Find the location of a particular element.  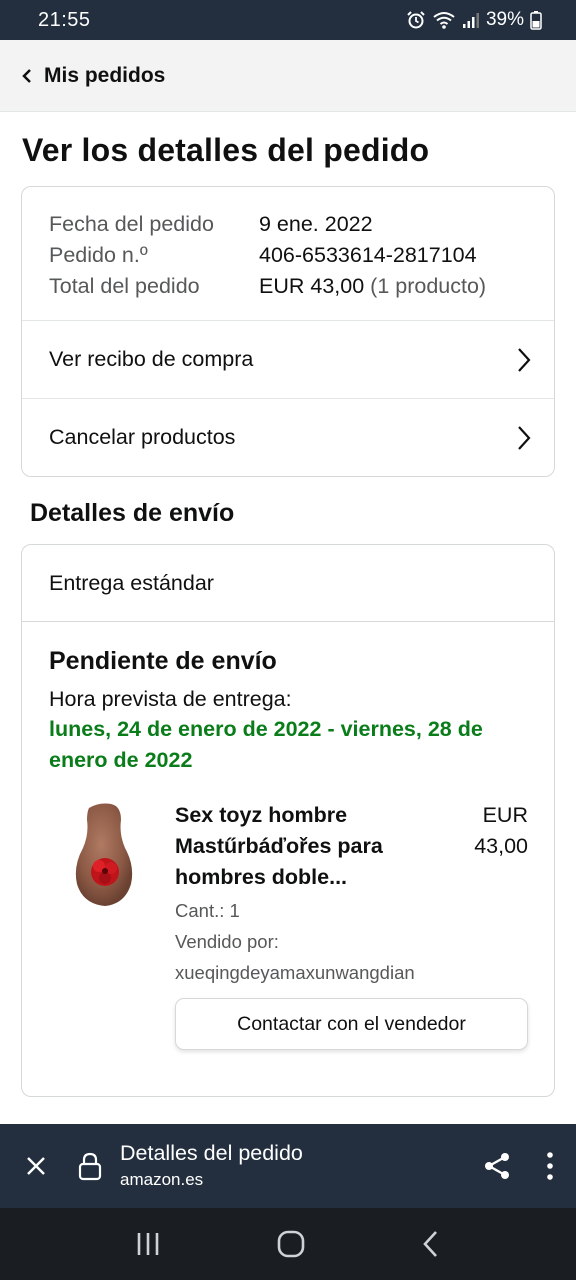

seller-name: xueqingdeyamaxunwangdian is located at coordinates (351, 972).